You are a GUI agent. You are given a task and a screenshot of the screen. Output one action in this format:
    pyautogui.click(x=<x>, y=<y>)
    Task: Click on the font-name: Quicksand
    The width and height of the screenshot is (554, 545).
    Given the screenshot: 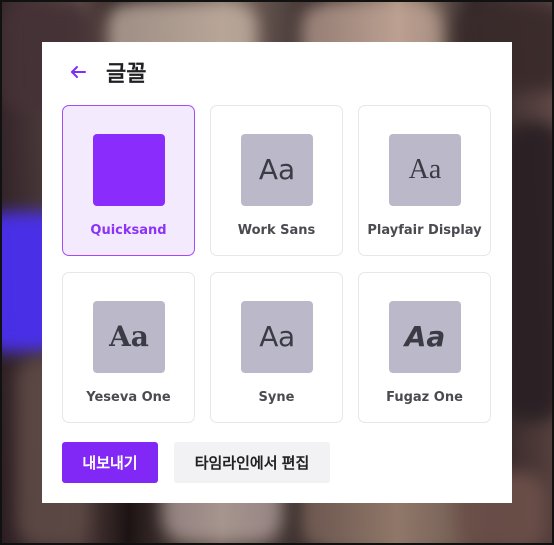 What is the action you would take?
    pyautogui.click(x=128, y=230)
    